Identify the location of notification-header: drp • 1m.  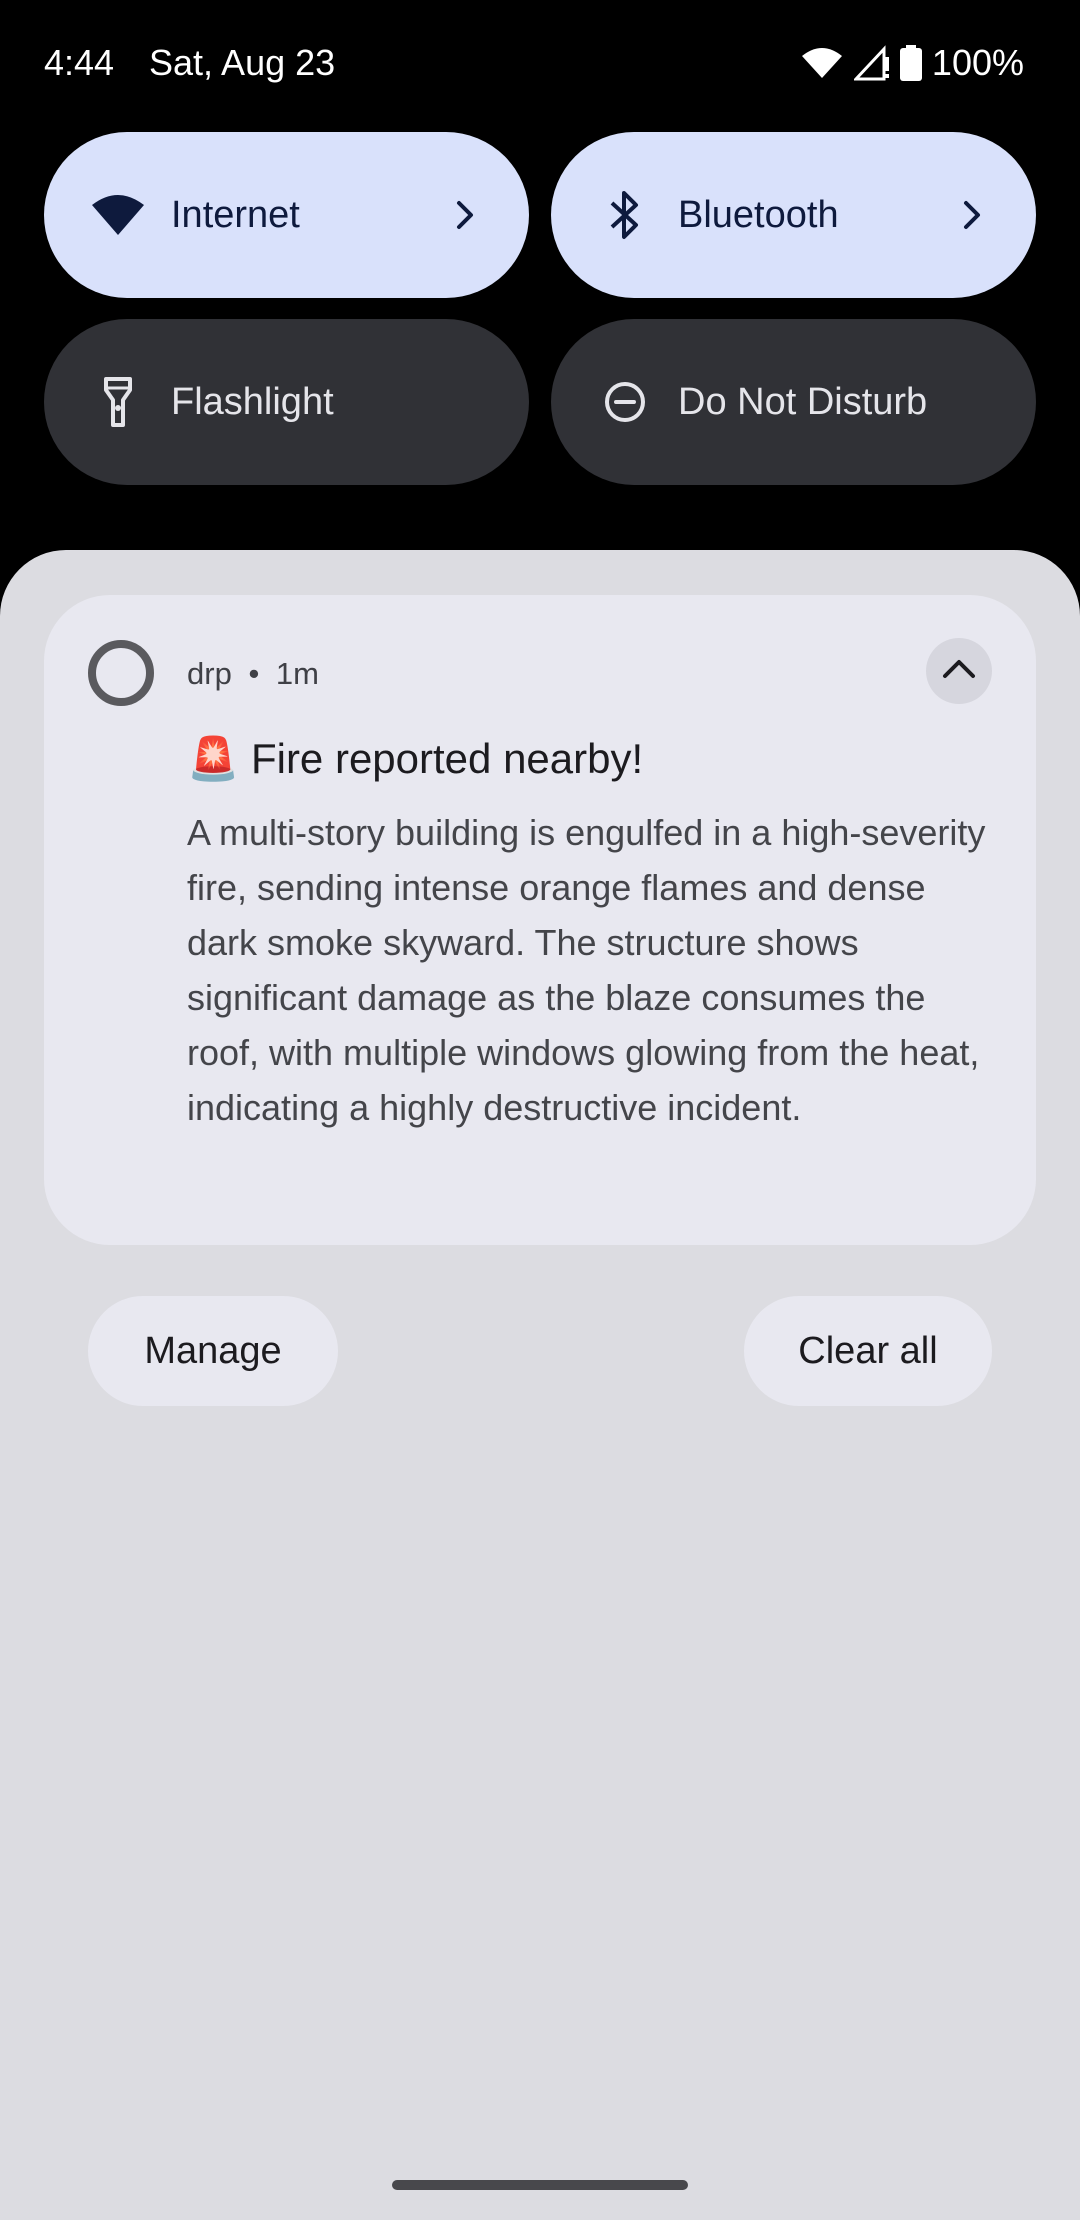
(253, 674).